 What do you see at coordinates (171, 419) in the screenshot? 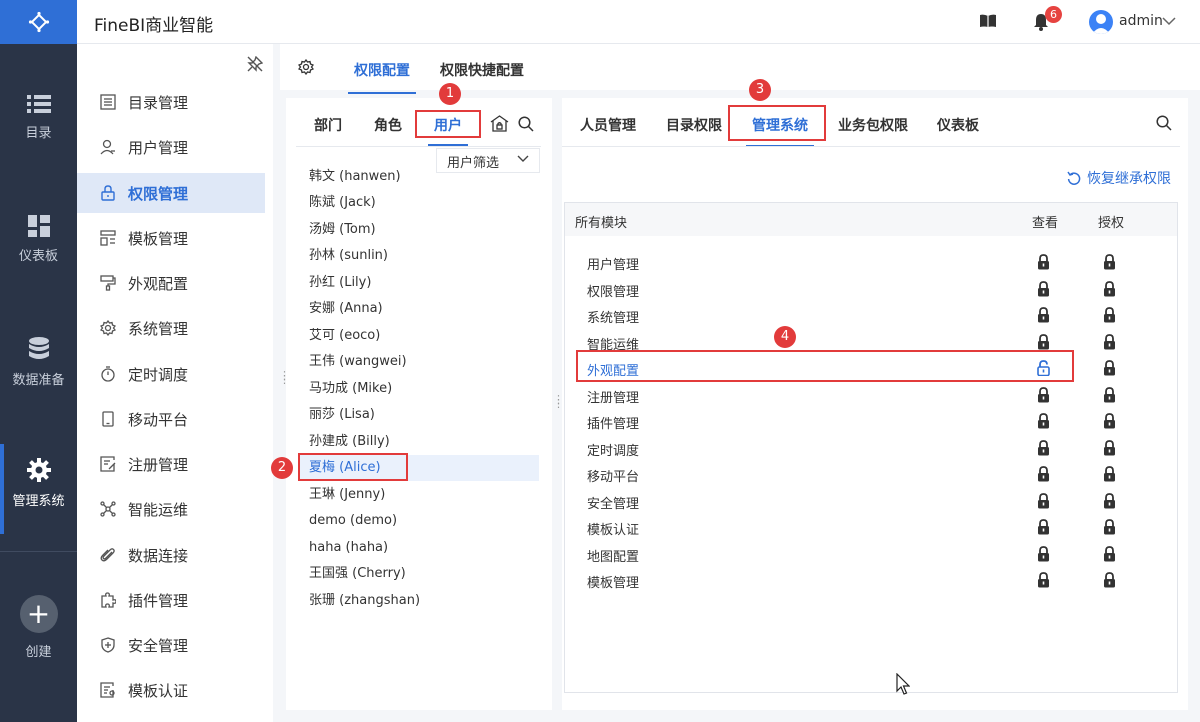
I see `sidebar-item-mobile: 移动平台` at bounding box center [171, 419].